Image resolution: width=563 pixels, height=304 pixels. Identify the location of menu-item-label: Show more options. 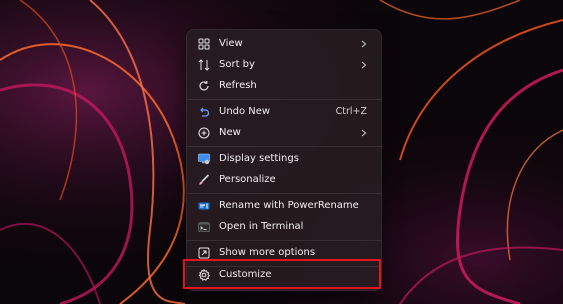
(267, 252).